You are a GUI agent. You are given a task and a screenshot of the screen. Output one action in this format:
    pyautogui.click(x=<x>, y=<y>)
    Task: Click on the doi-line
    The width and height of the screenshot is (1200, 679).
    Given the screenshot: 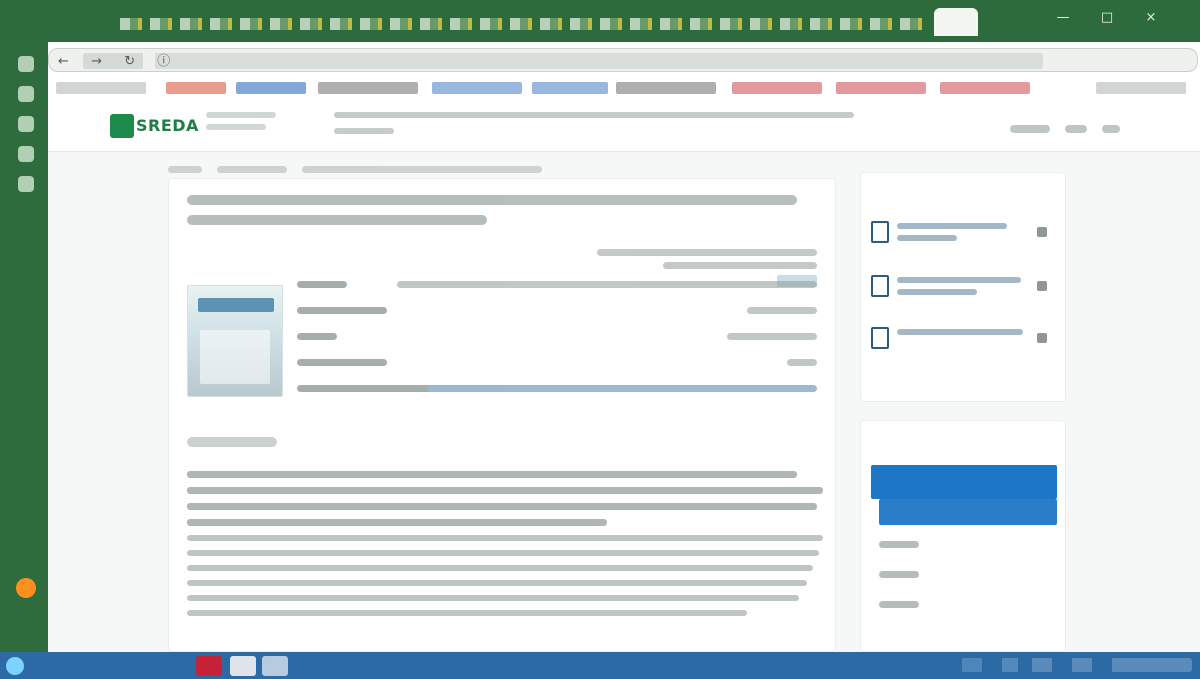 What is the action you would take?
    pyautogui.click(x=707, y=252)
    